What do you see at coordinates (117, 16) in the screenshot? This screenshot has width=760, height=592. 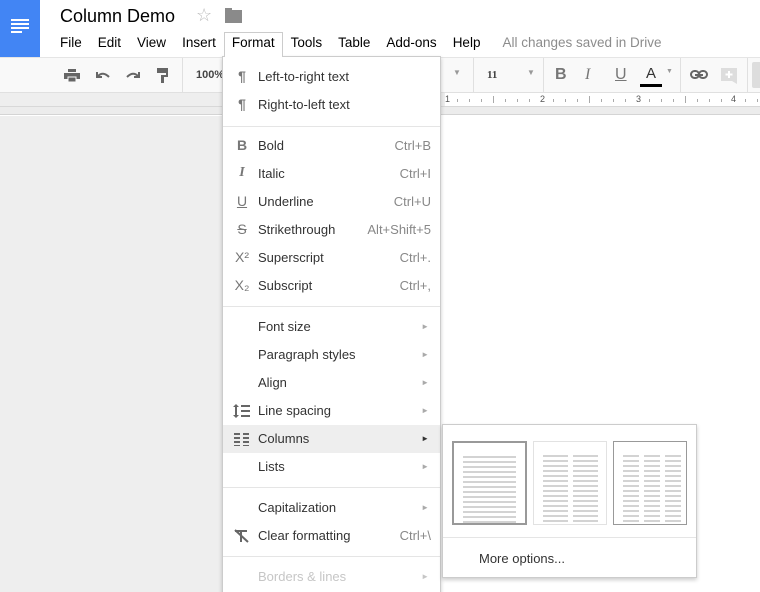 I see `document-title: Column Demo` at bounding box center [117, 16].